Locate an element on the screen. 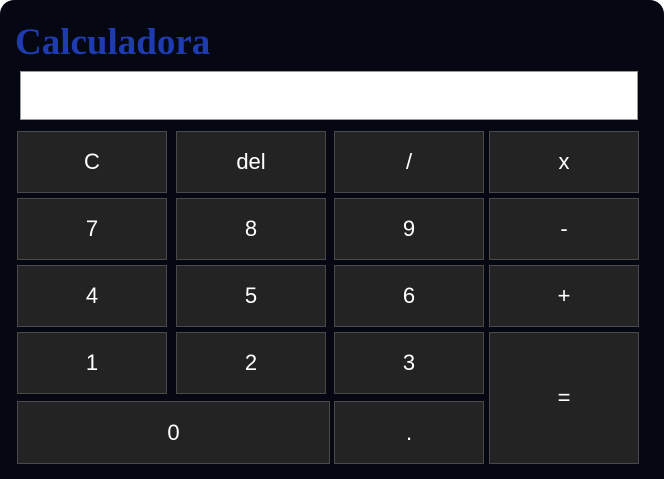 Image resolution: width=664 pixels, height=479 pixels. digit-2-button: 2 is located at coordinates (251, 363).